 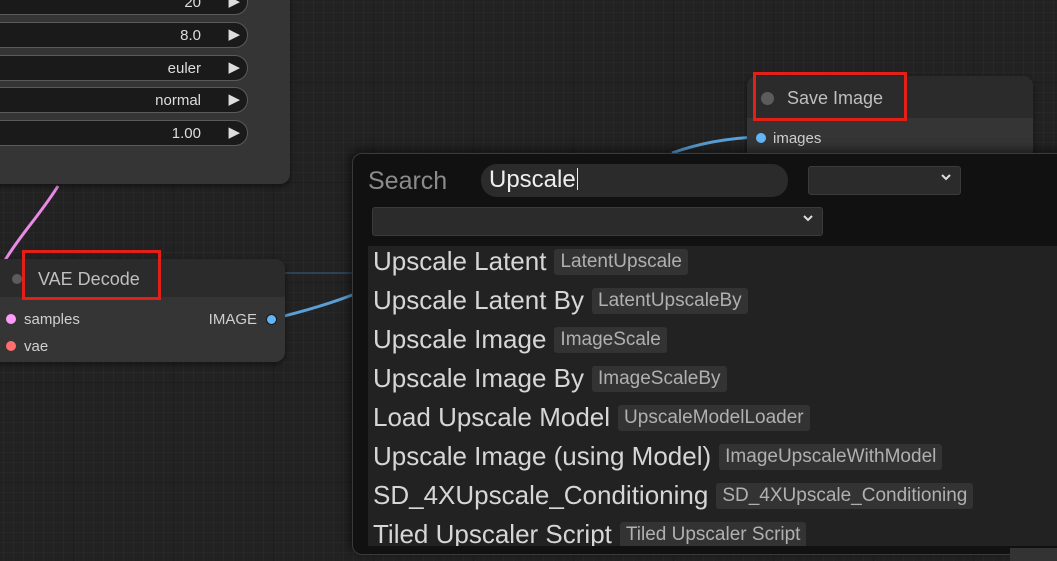 I want to click on input-label-samples: samples, so click(x=52, y=319).